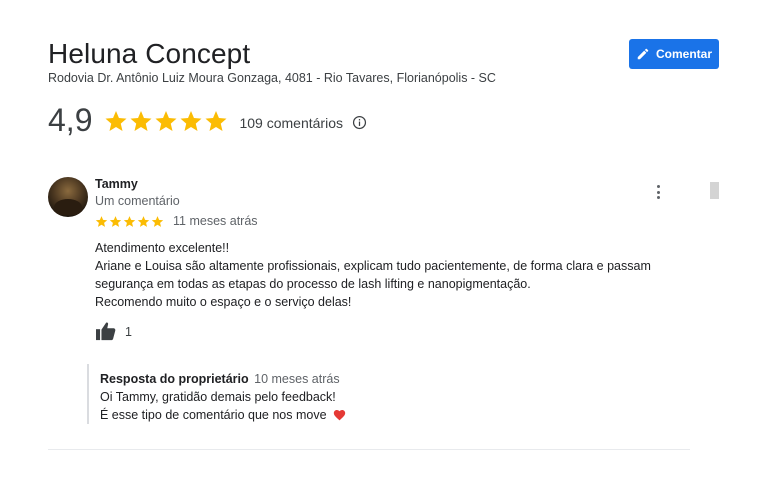 The height and width of the screenshot is (488, 768). What do you see at coordinates (369, 449) in the screenshot?
I see `divider` at bounding box center [369, 449].